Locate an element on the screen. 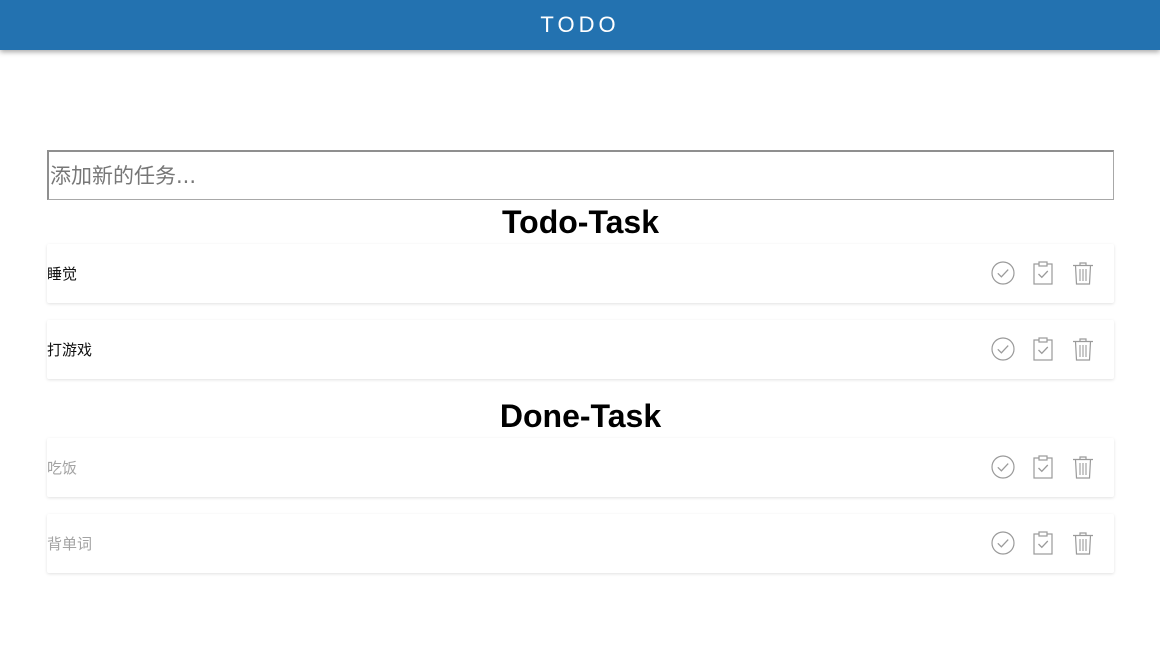  todo-item: 睡觉 is located at coordinates (580, 273).